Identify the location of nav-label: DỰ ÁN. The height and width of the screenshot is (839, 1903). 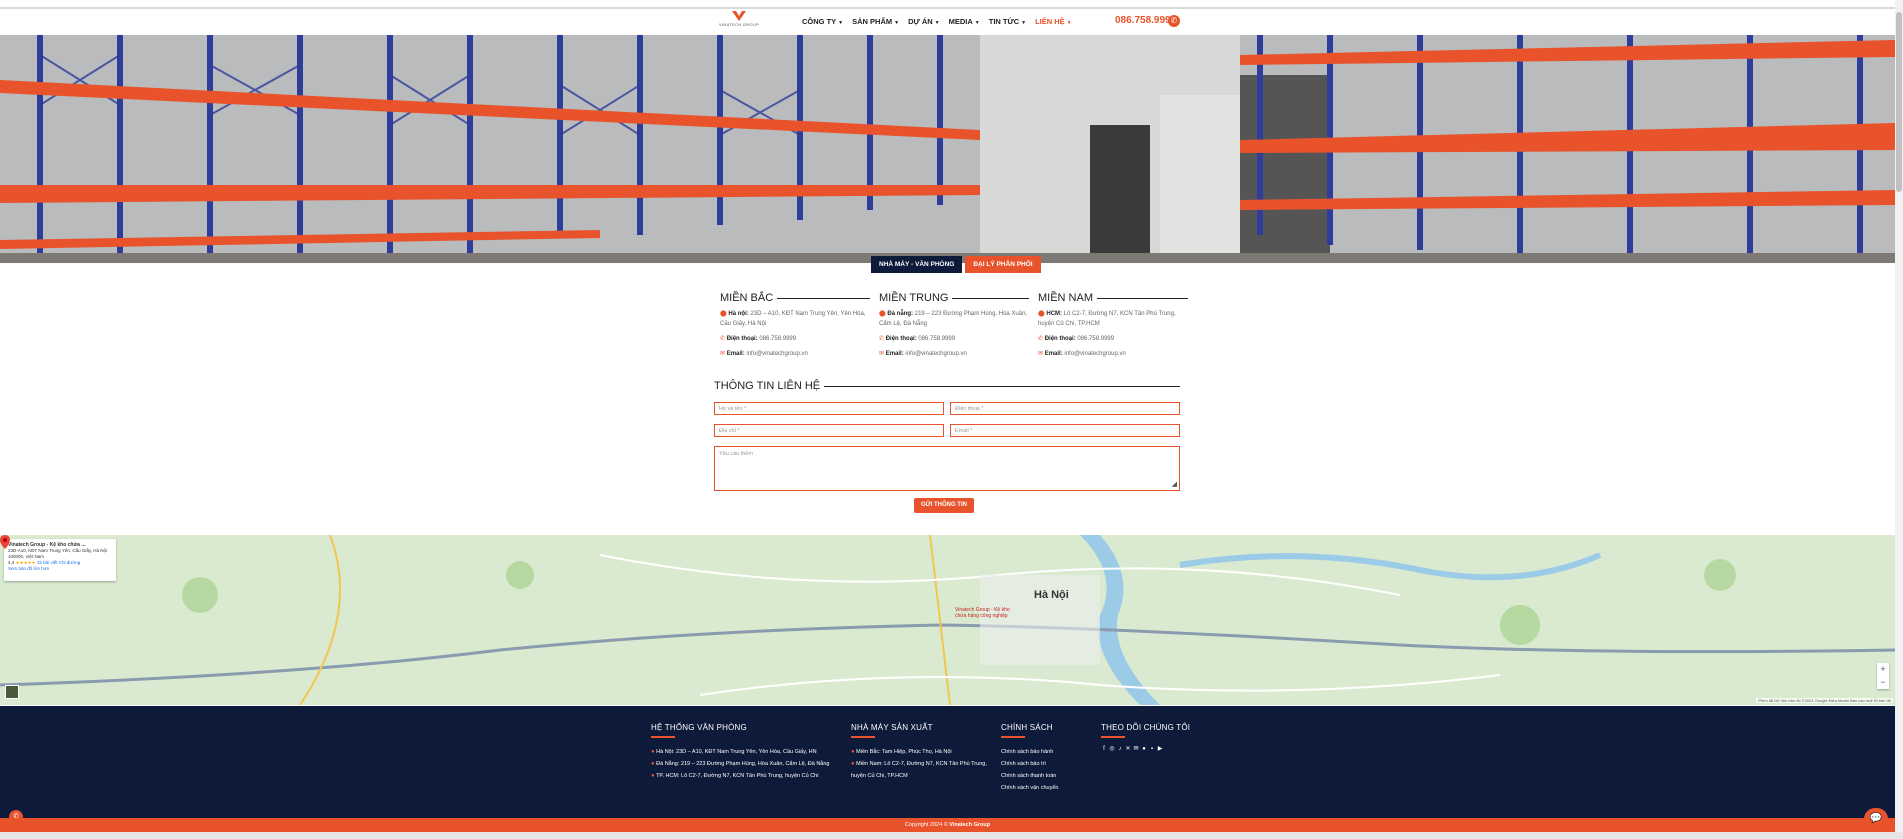
(920, 21).